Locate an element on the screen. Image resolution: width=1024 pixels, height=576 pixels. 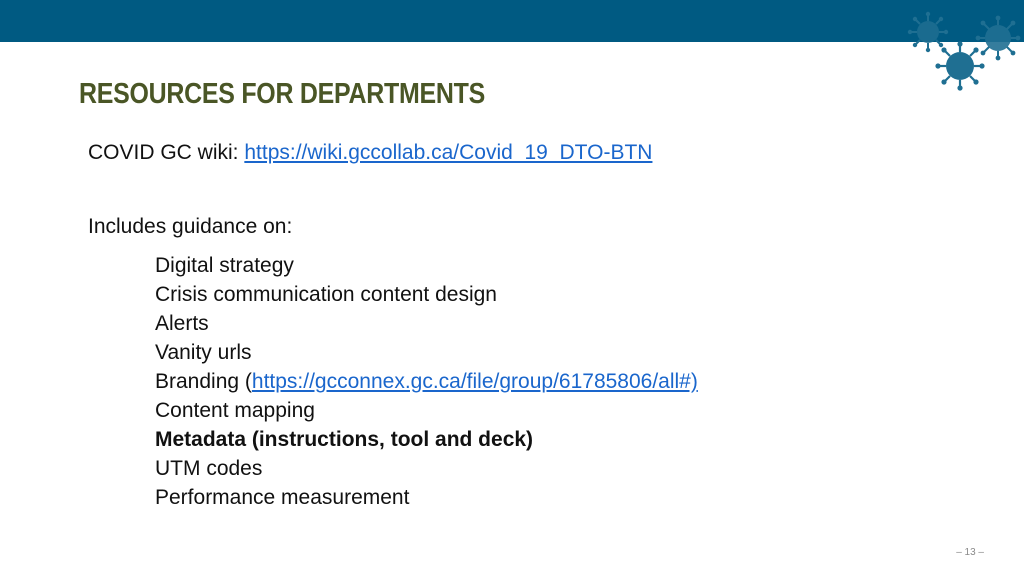
coronavirus-icon is located at coordinates (964, 51).